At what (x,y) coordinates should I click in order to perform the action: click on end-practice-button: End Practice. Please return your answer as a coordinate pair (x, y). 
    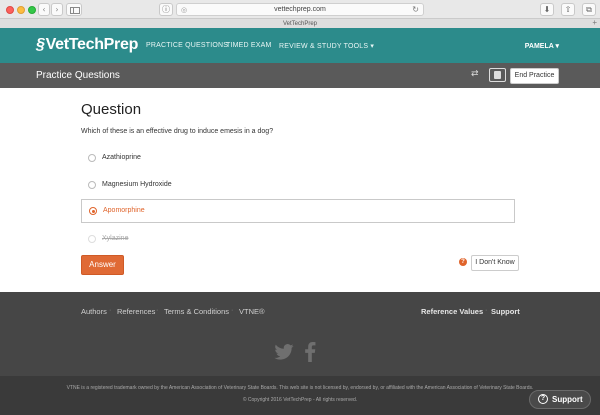
    Looking at the image, I should click on (534, 76).